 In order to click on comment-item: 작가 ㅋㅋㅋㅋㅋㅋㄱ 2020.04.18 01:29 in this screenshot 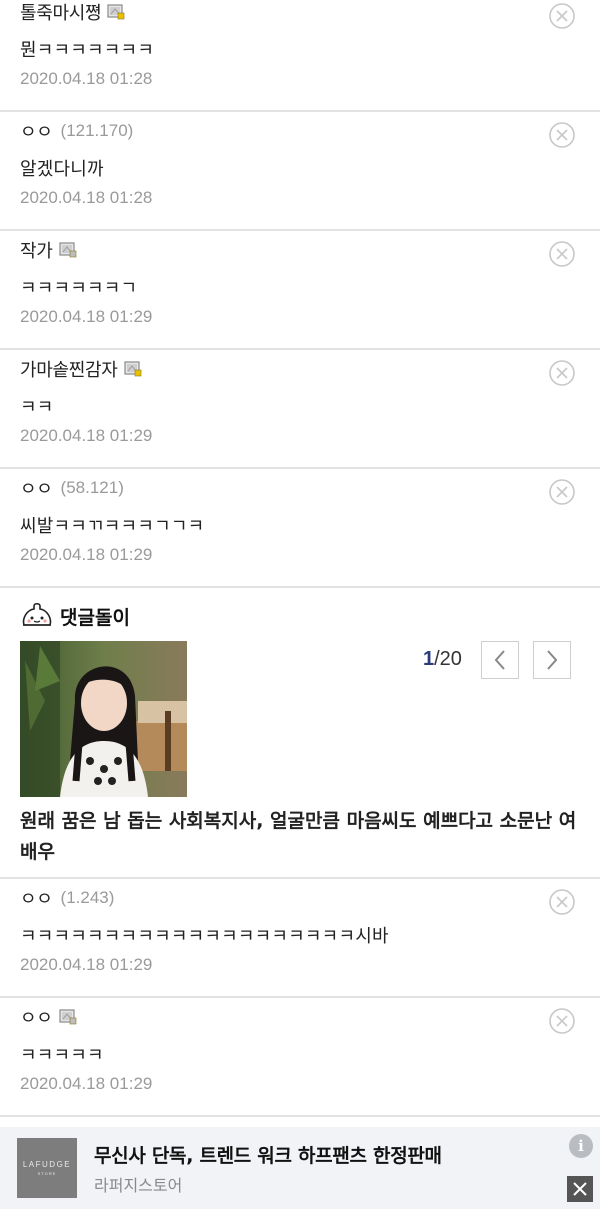, I will do `click(300, 290)`.